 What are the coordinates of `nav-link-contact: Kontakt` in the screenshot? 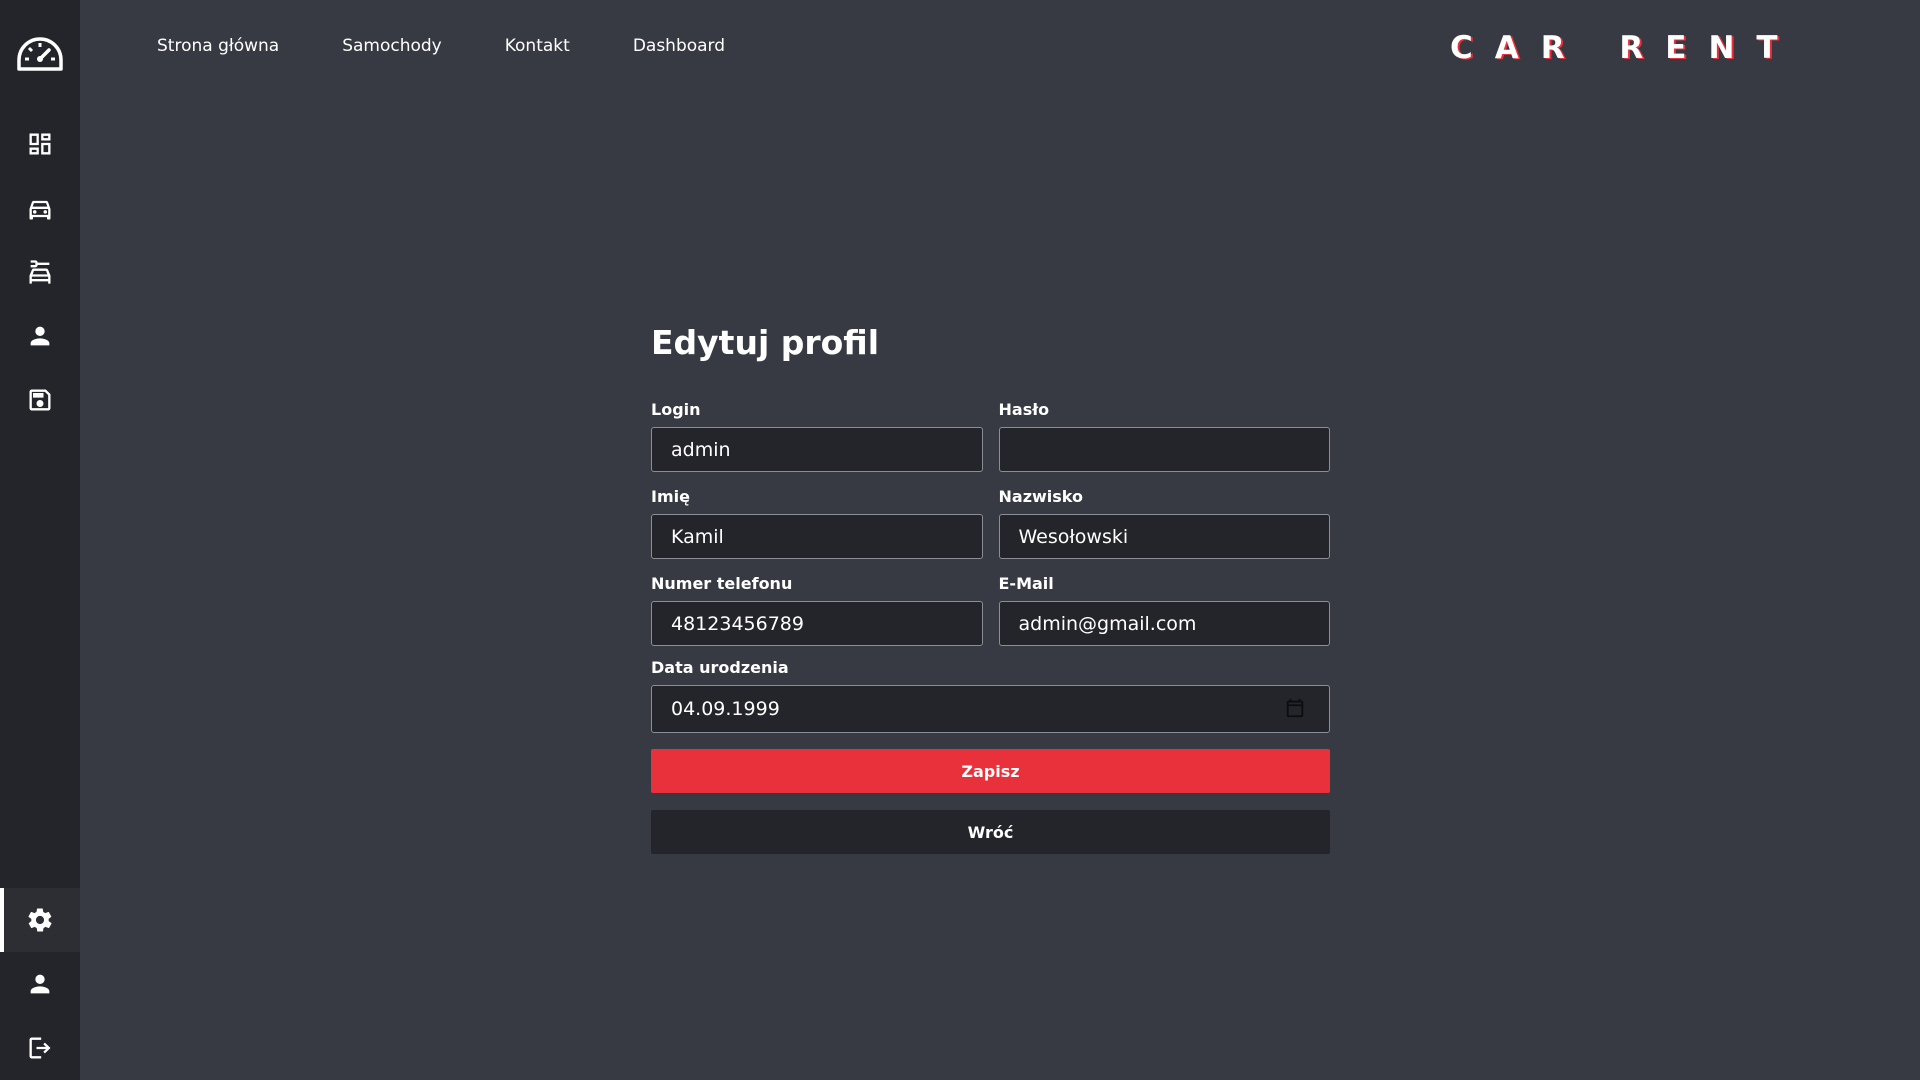 It's located at (537, 46).